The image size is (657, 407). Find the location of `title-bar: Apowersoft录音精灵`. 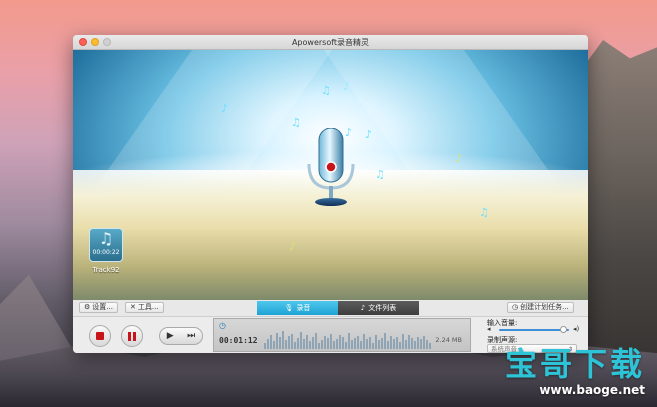

title-bar: Apowersoft录音精灵 is located at coordinates (330, 42).